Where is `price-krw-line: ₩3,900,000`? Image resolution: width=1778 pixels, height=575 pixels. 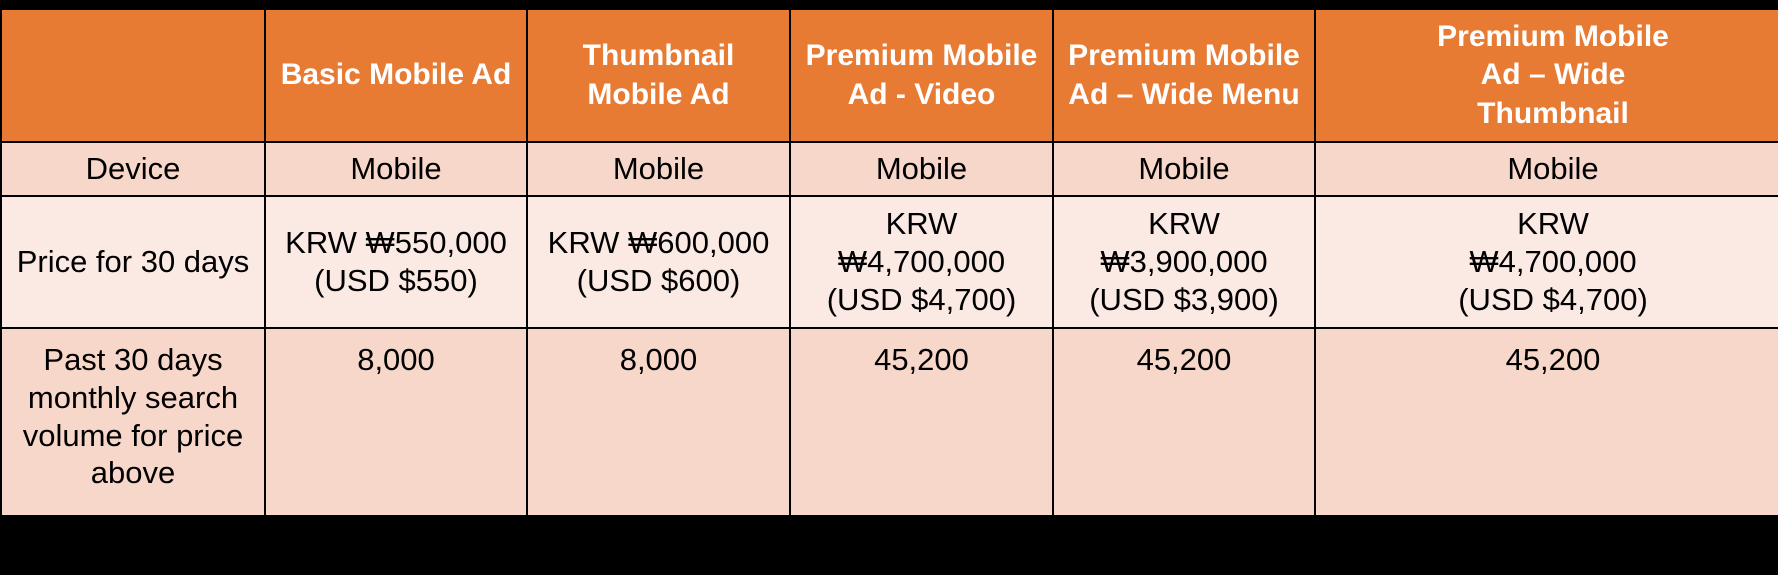 price-krw-line: ₩3,900,000 is located at coordinates (1184, 262).